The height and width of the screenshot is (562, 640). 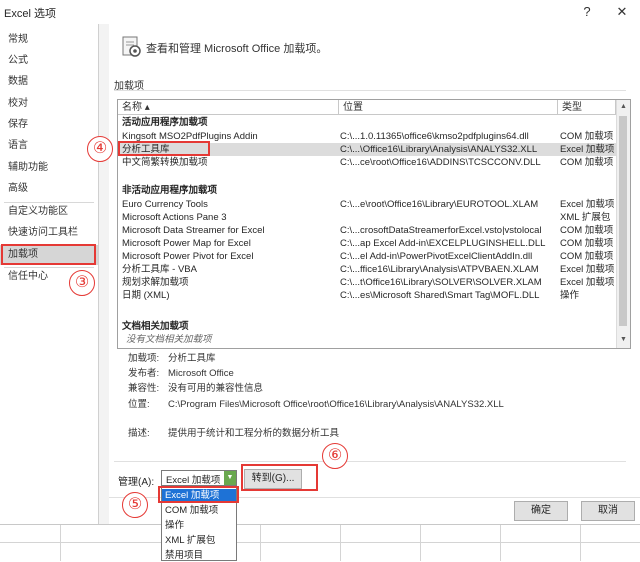 What do you see at coordinates (192, 358) in the screenshot?
I see `addin-value: 分析工具库` at bounding box center [192, 358].